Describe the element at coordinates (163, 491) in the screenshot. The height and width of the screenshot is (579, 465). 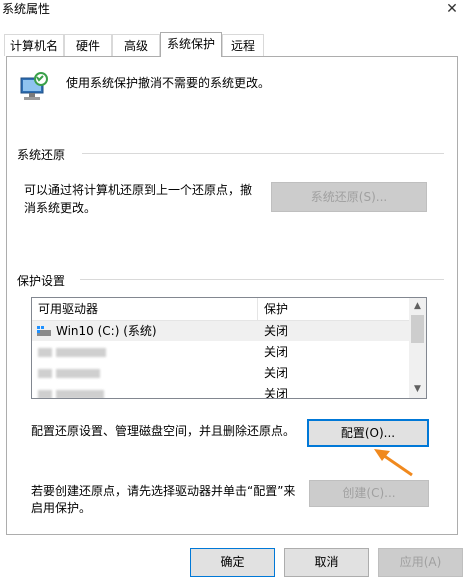
I see `create-text-line1: 若要创建还原点，请先选择驱动器并单击“配置”来` at that location.